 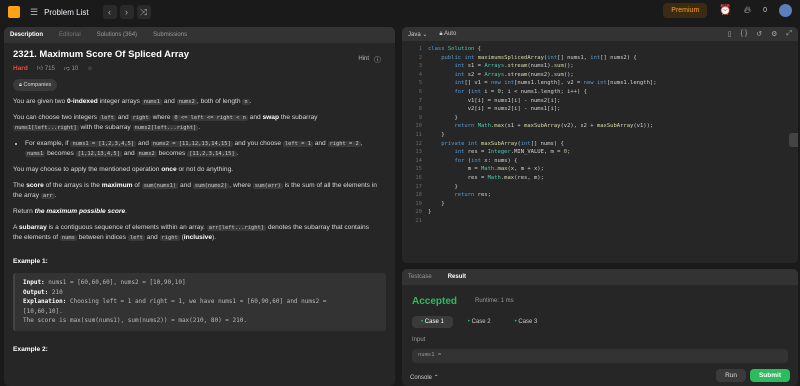 What do you see at coordinates (774, 34) in the screenshot?
I see `settings-icon: ⚙` at bounding box center [774, 34].